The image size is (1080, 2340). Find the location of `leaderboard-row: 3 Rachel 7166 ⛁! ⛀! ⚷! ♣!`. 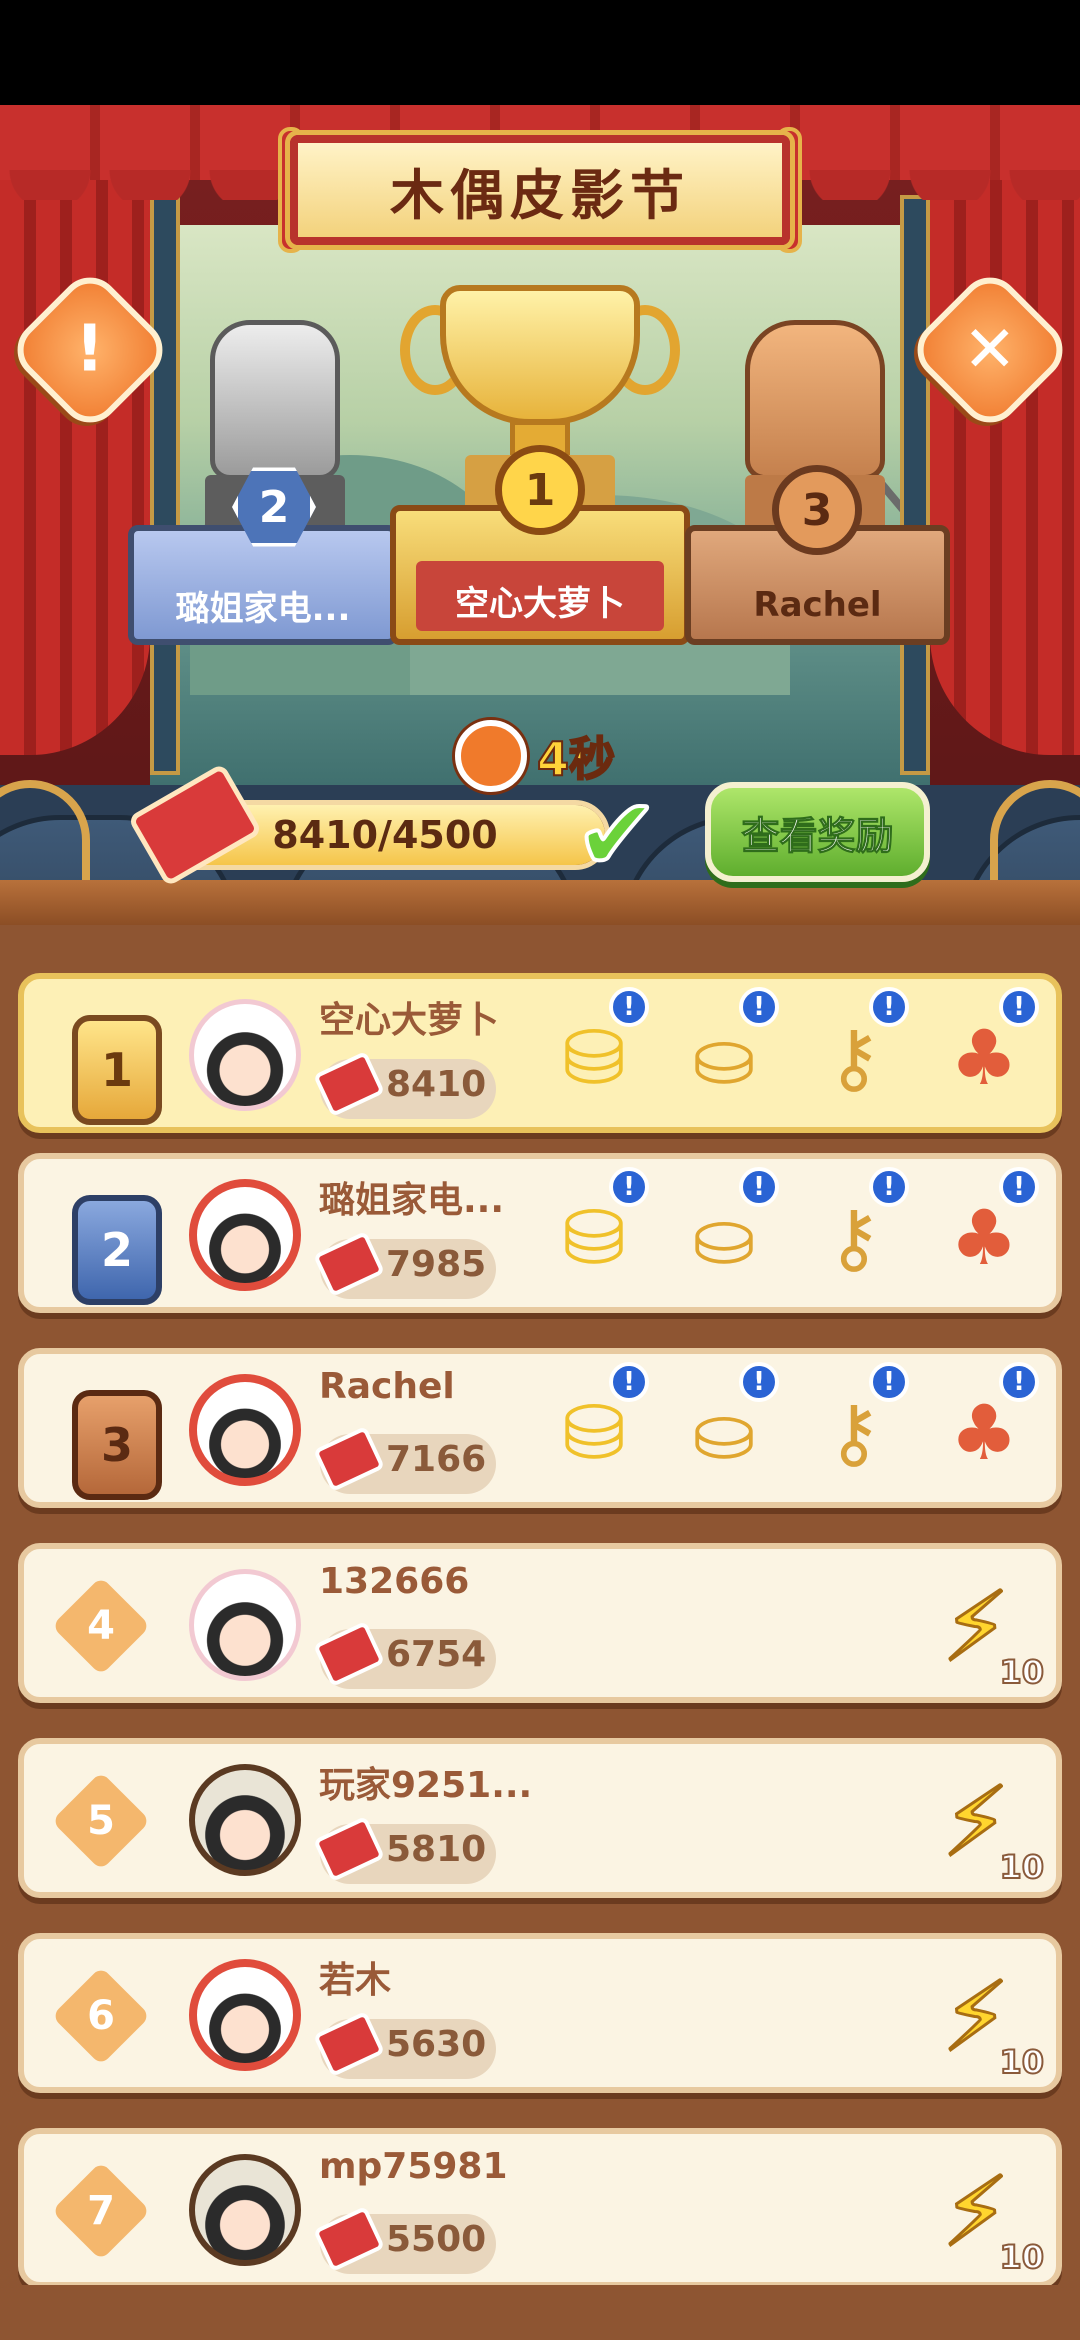

leaderboard-row: 3 Rachel 7166 ⛁! ⛀! ⚷! ♣! is located at coordinates (540, 1428).